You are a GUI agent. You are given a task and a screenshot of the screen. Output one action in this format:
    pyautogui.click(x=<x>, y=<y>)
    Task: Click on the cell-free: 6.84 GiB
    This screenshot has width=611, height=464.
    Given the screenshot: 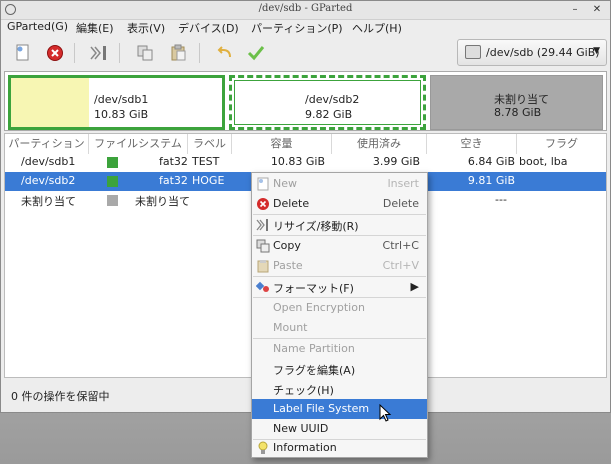 What is the action you would take?
    pyautogui.click(x=491, y=161)
    